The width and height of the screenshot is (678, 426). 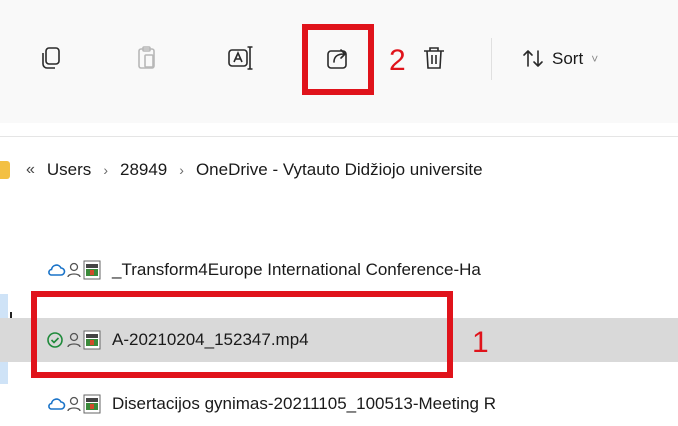 I want to click on breadcrumb-item-user-id: 28949, so click(x=143, y=170).